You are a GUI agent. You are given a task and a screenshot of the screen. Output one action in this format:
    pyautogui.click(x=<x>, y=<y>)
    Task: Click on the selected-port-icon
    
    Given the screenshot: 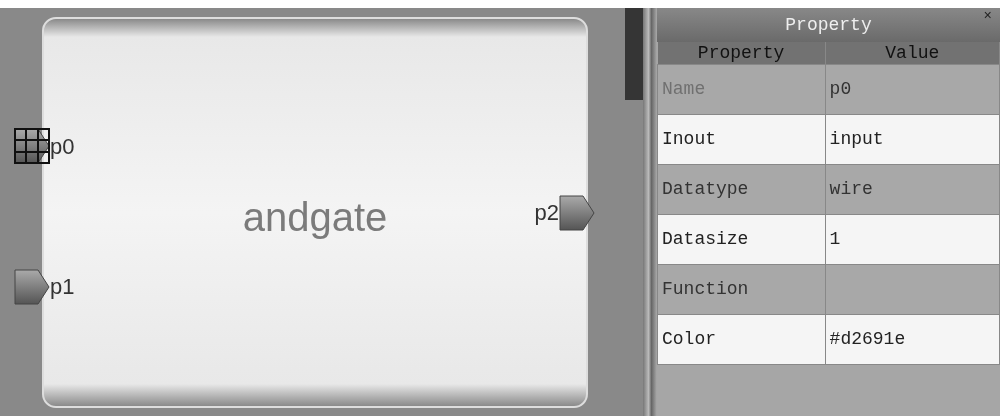 What is the action you would take?
    pyautogui.click(x=32, y=146)
    